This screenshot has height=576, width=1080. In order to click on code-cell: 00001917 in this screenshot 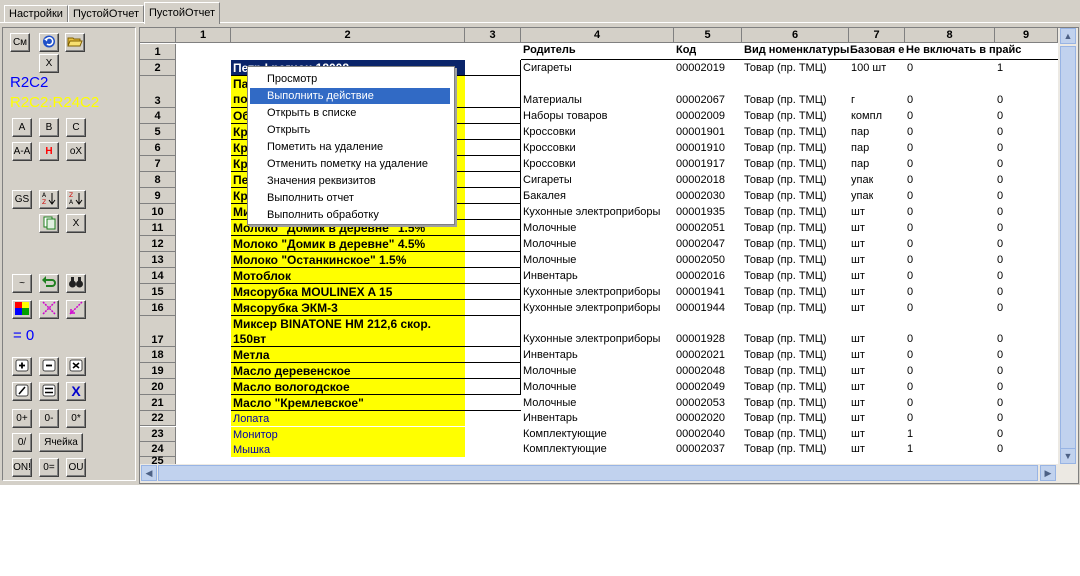, I will do `click(700, 164)`.